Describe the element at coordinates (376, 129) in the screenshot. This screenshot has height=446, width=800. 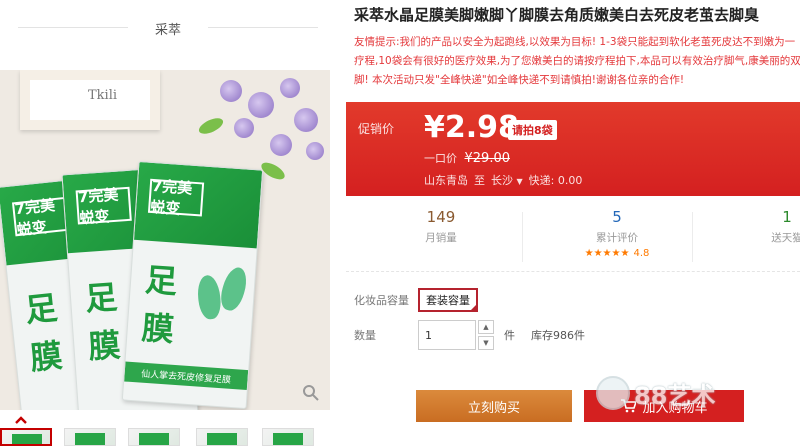
I see `promo-price-label: 促销价` at that location.